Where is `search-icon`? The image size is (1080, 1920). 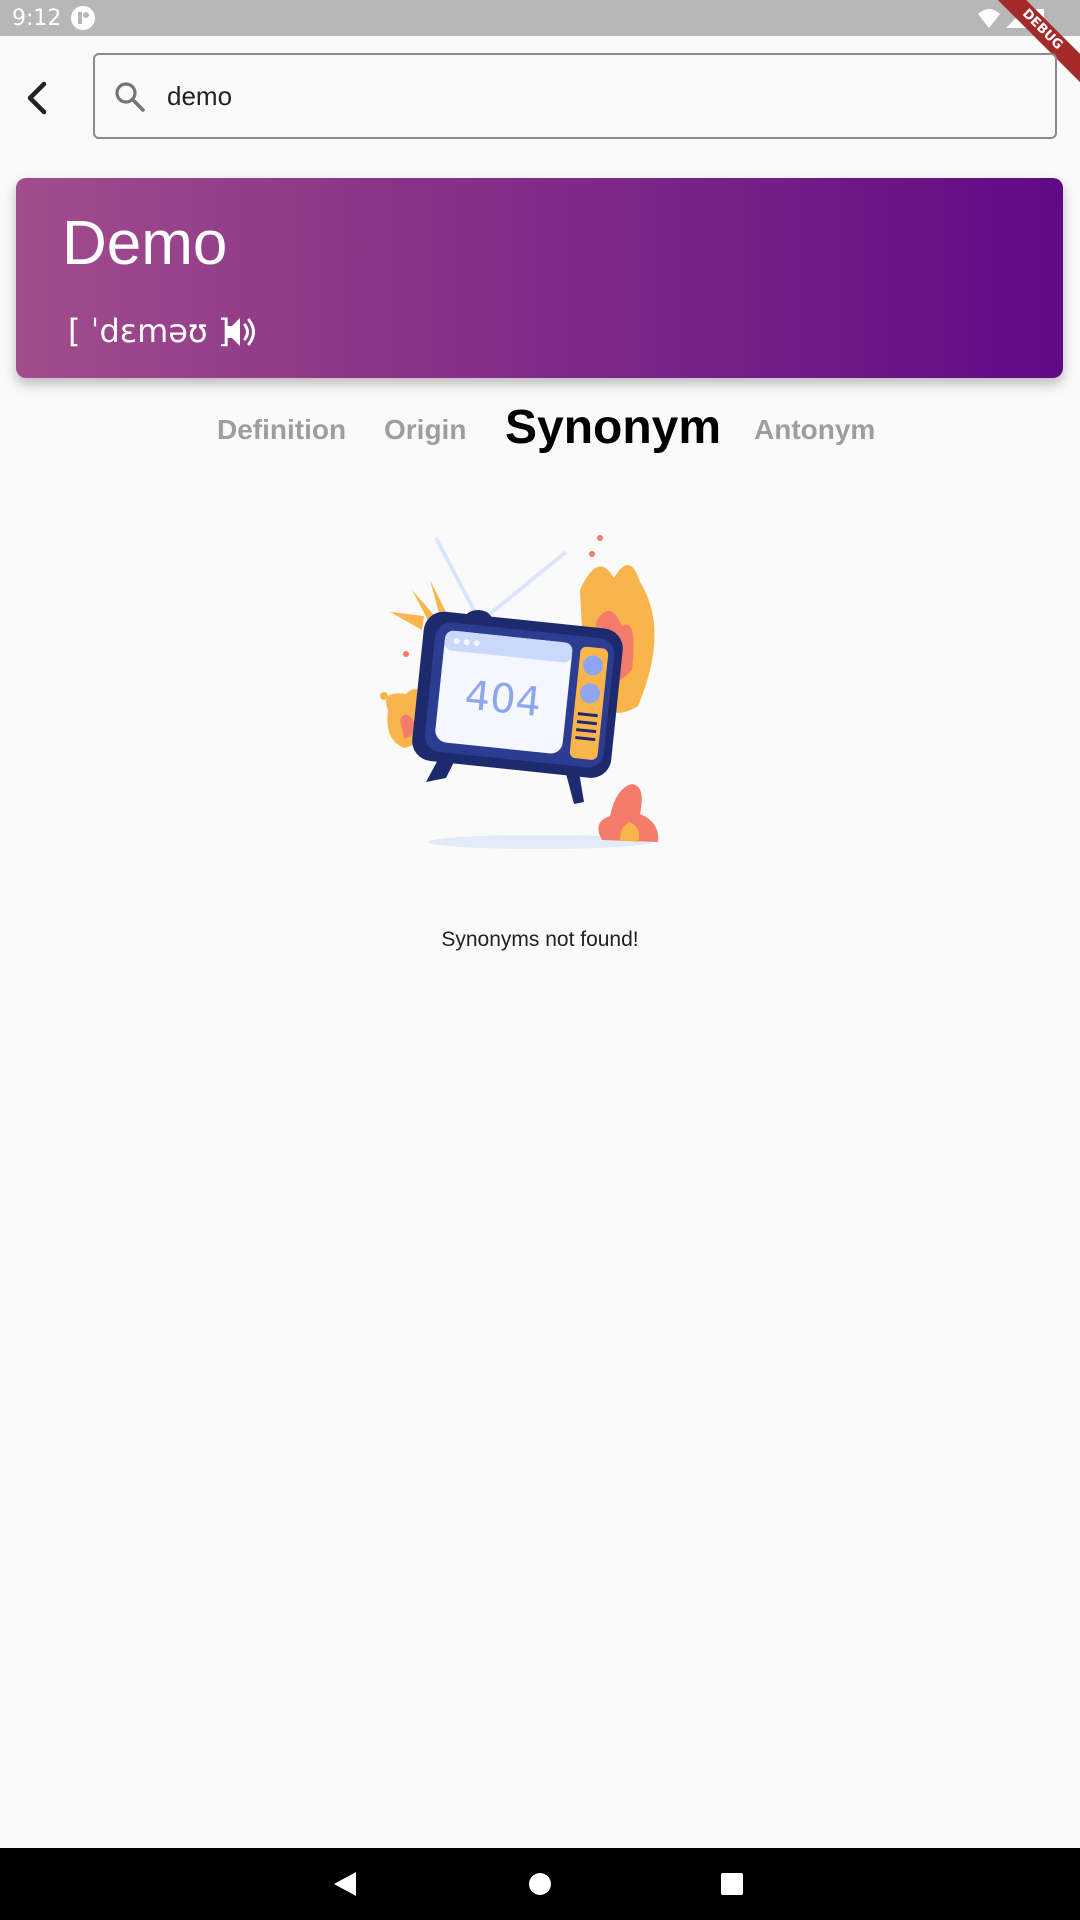 search-icon is located at coordinates (130, 97).